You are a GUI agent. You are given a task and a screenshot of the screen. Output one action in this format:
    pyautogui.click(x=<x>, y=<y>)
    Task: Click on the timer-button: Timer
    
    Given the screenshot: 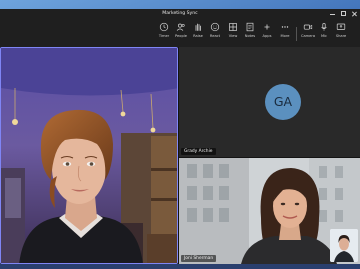 What is the action you would take?
    pyautogui.click(x=164, y=33)
    